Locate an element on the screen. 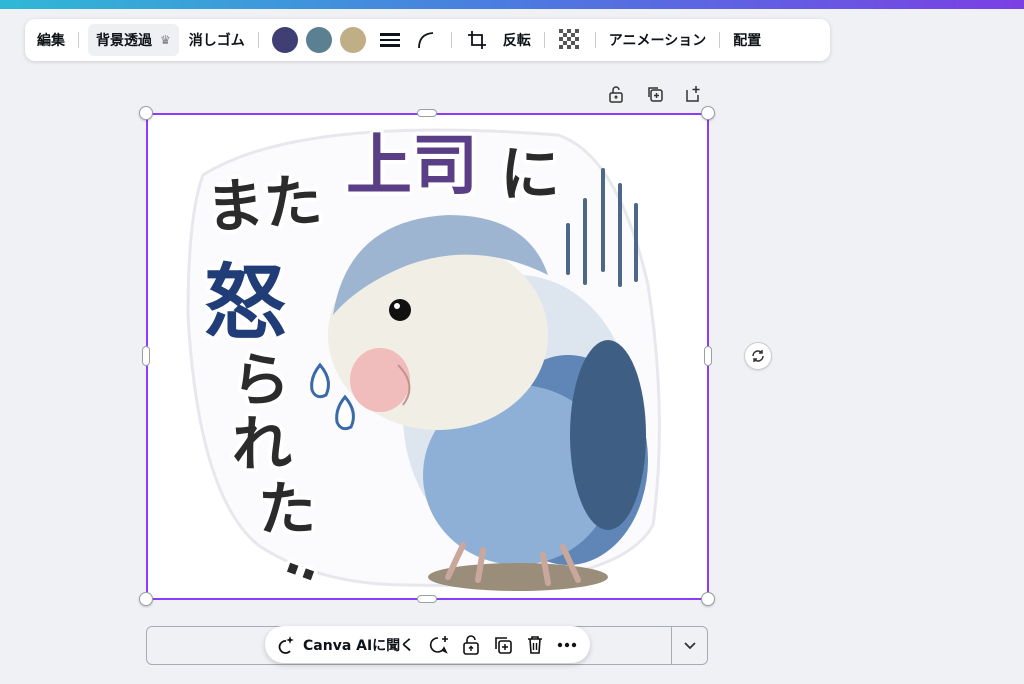  canva-ai-button: Canva AIに聞く is located at coordinates (344, 645).